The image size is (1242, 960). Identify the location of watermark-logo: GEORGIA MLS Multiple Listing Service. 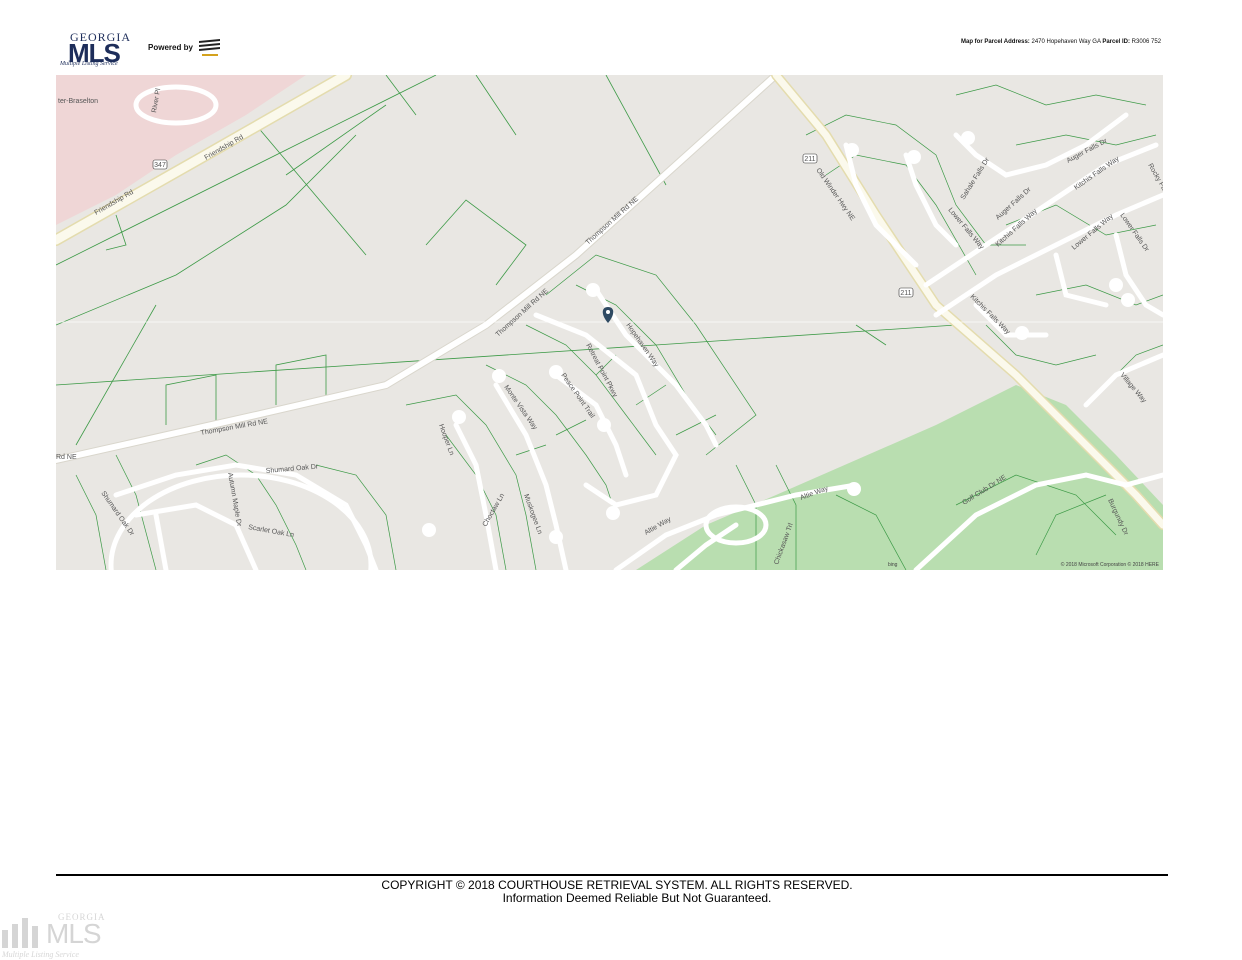
(55, 936).